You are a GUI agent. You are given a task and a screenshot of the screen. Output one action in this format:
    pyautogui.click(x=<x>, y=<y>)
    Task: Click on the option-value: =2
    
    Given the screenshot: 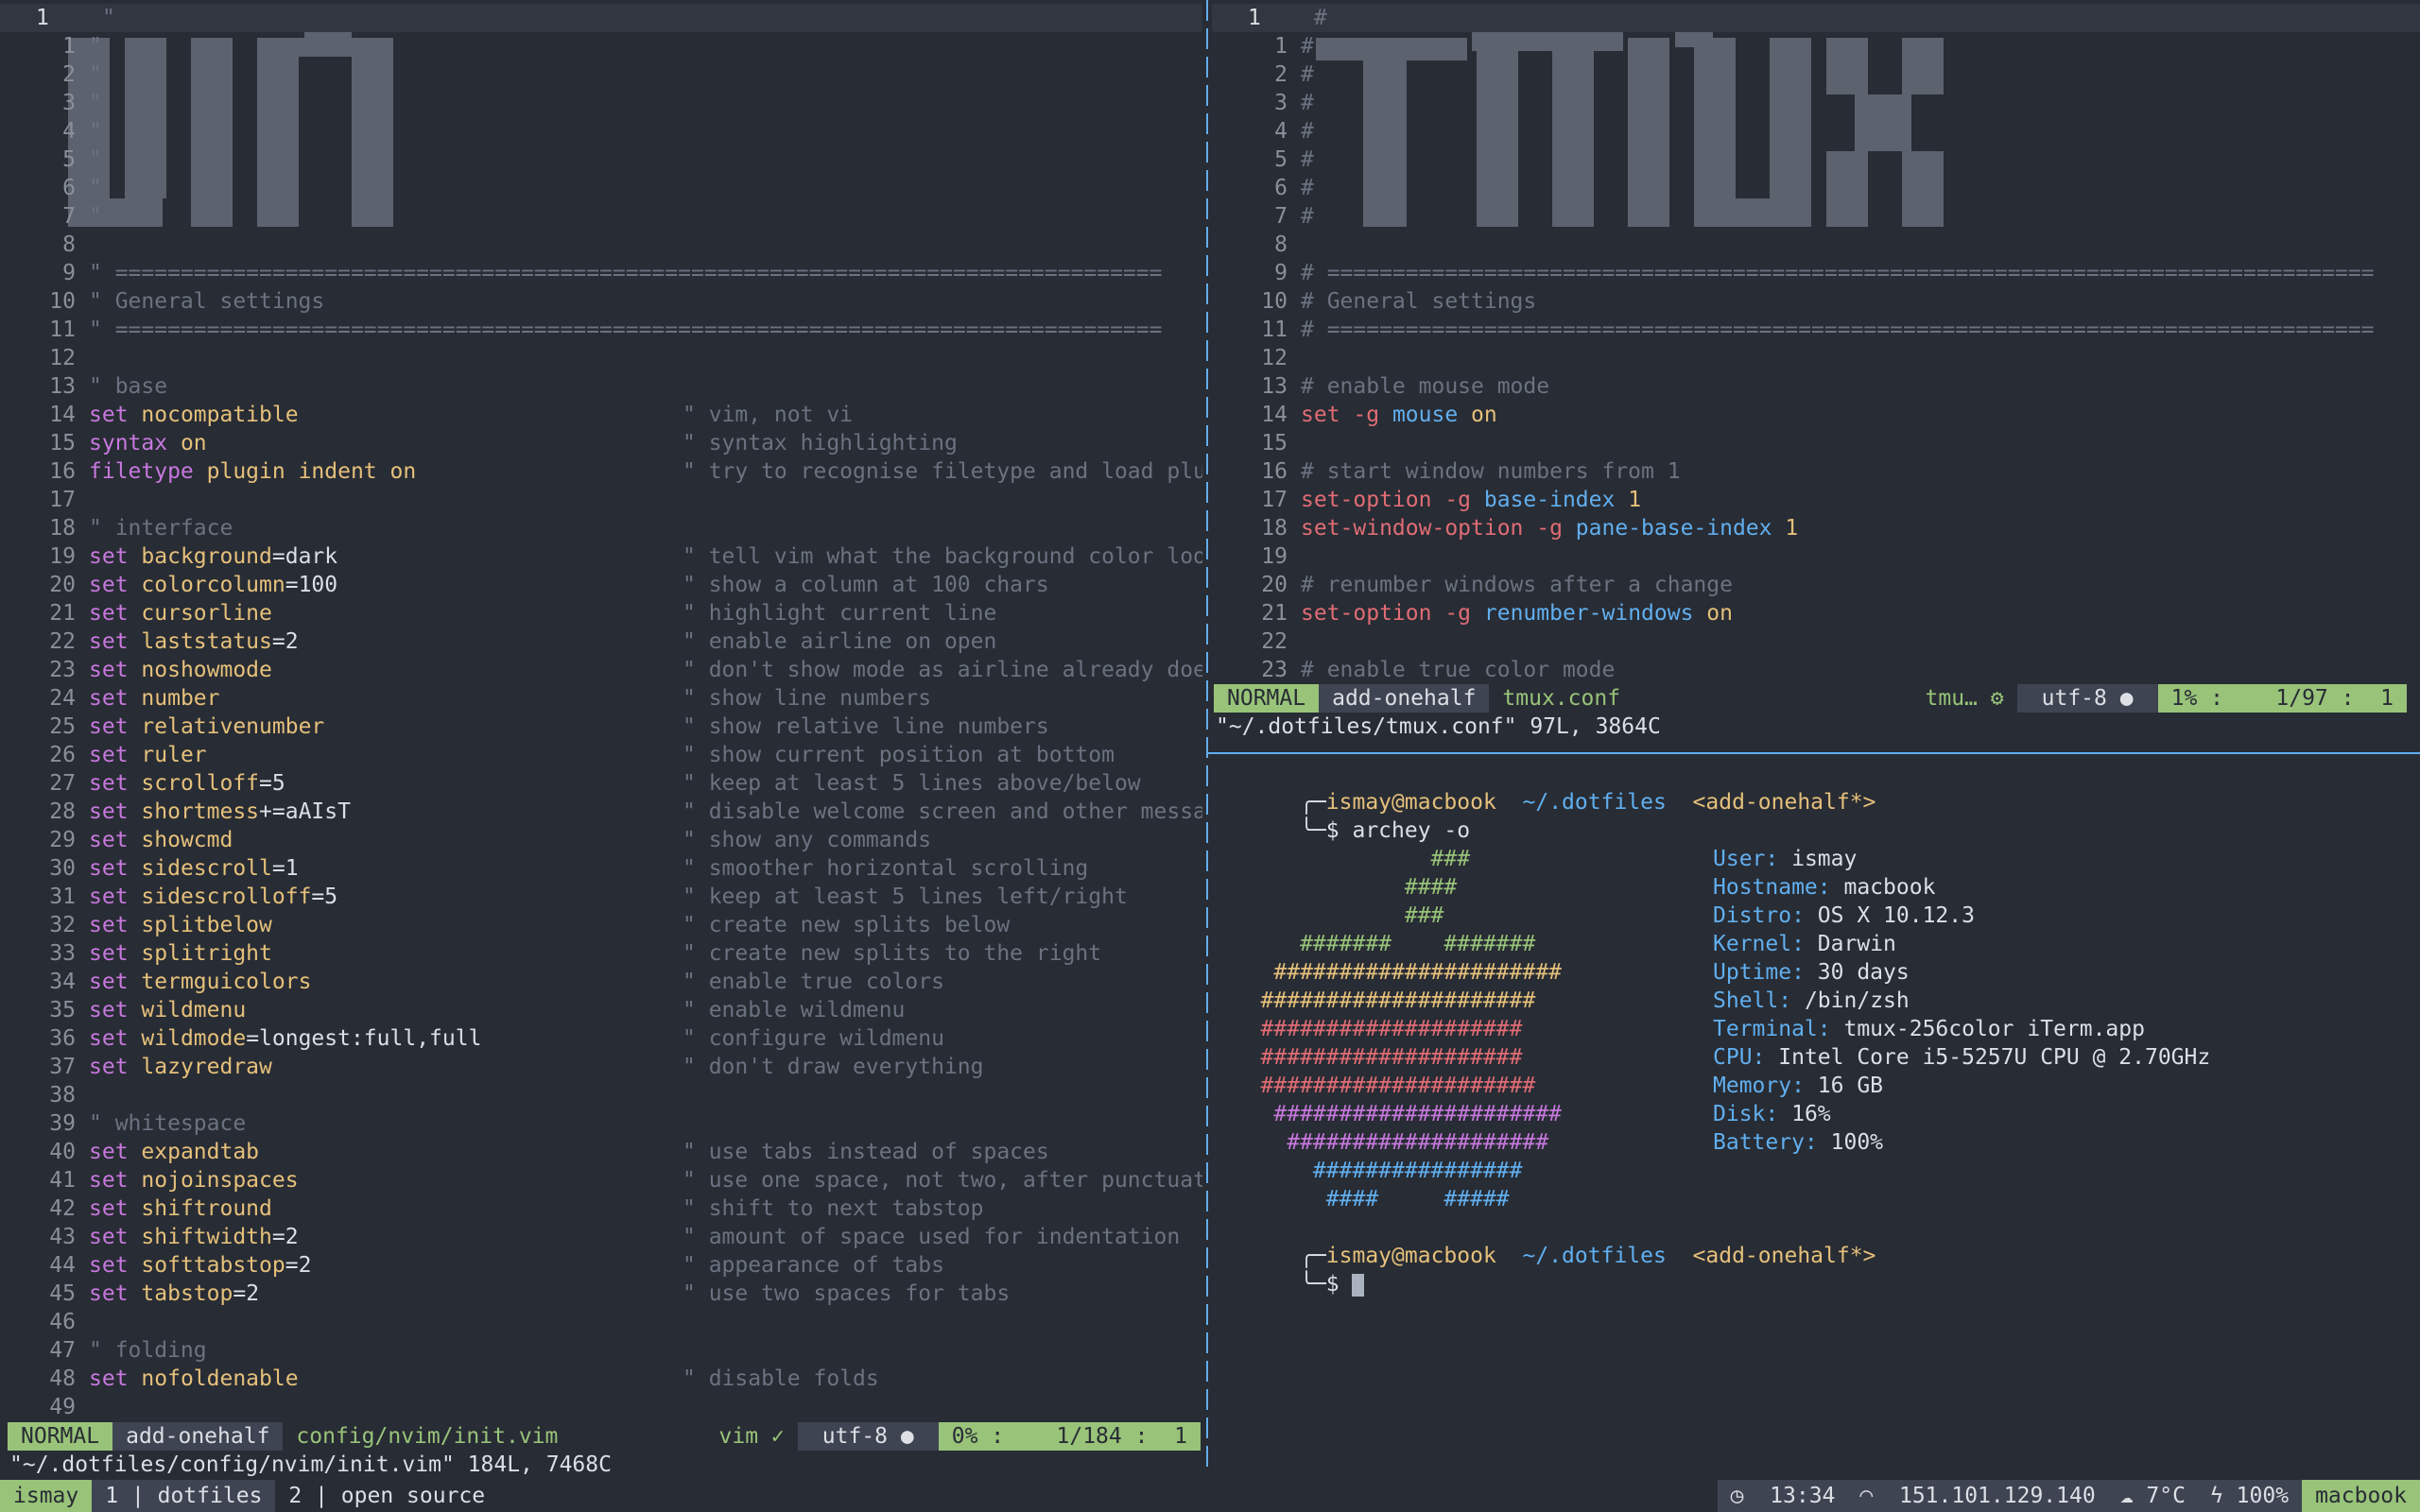 What is the action you would take?
    pyautogui.click(x=285, y=641)
    